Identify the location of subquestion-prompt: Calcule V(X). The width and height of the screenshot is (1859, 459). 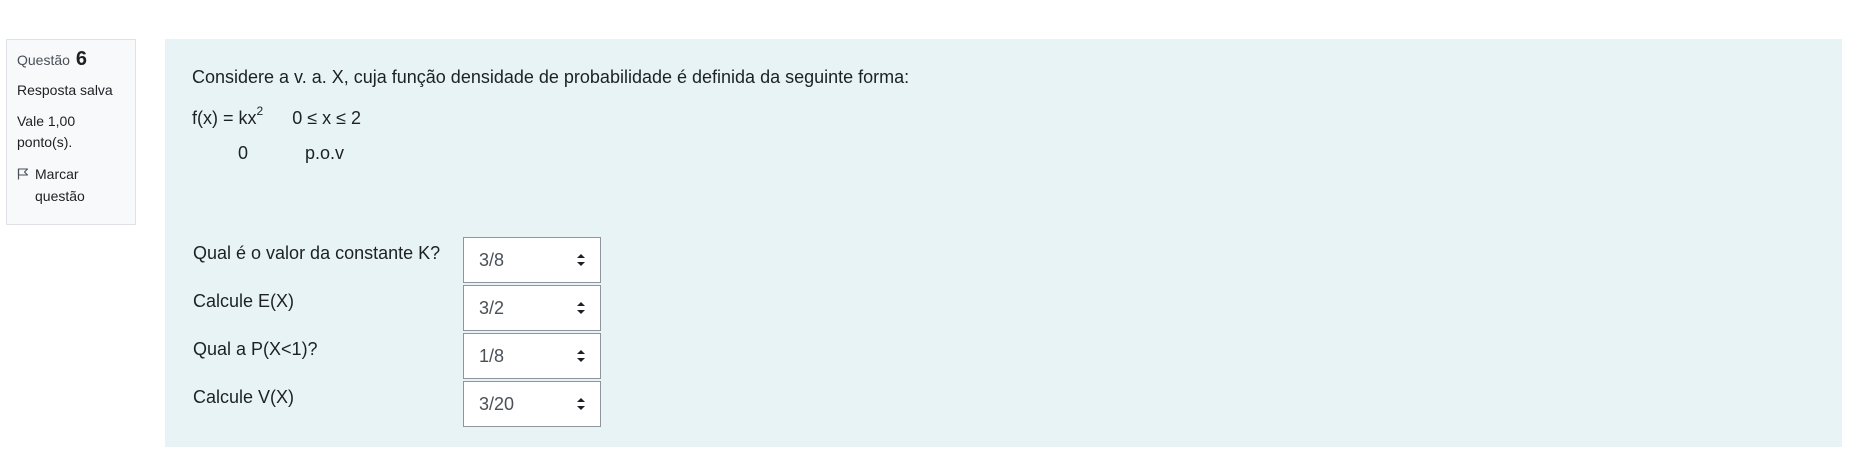
(244, 397).